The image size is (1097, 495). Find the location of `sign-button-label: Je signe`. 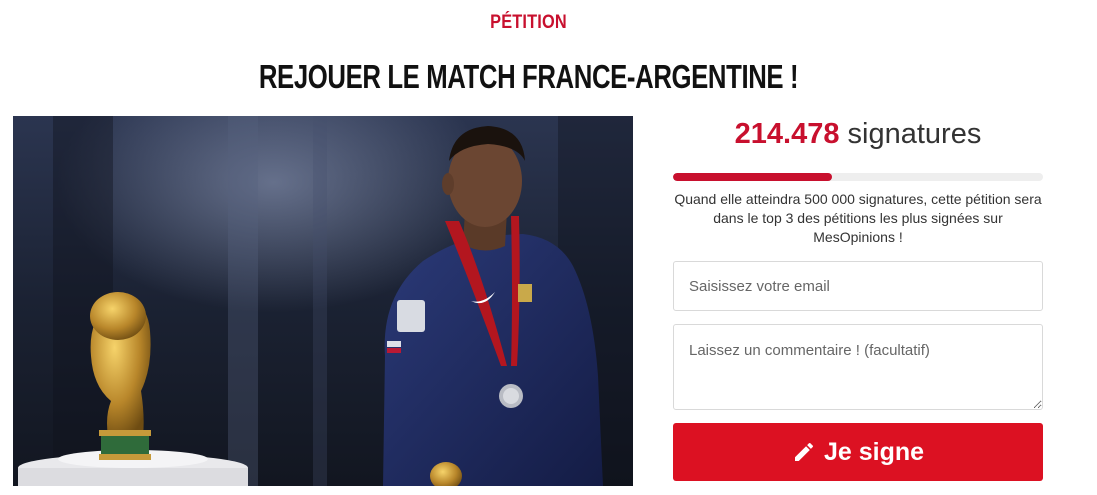

sign-button-label: Je signe is located at coordinates (874, 451).